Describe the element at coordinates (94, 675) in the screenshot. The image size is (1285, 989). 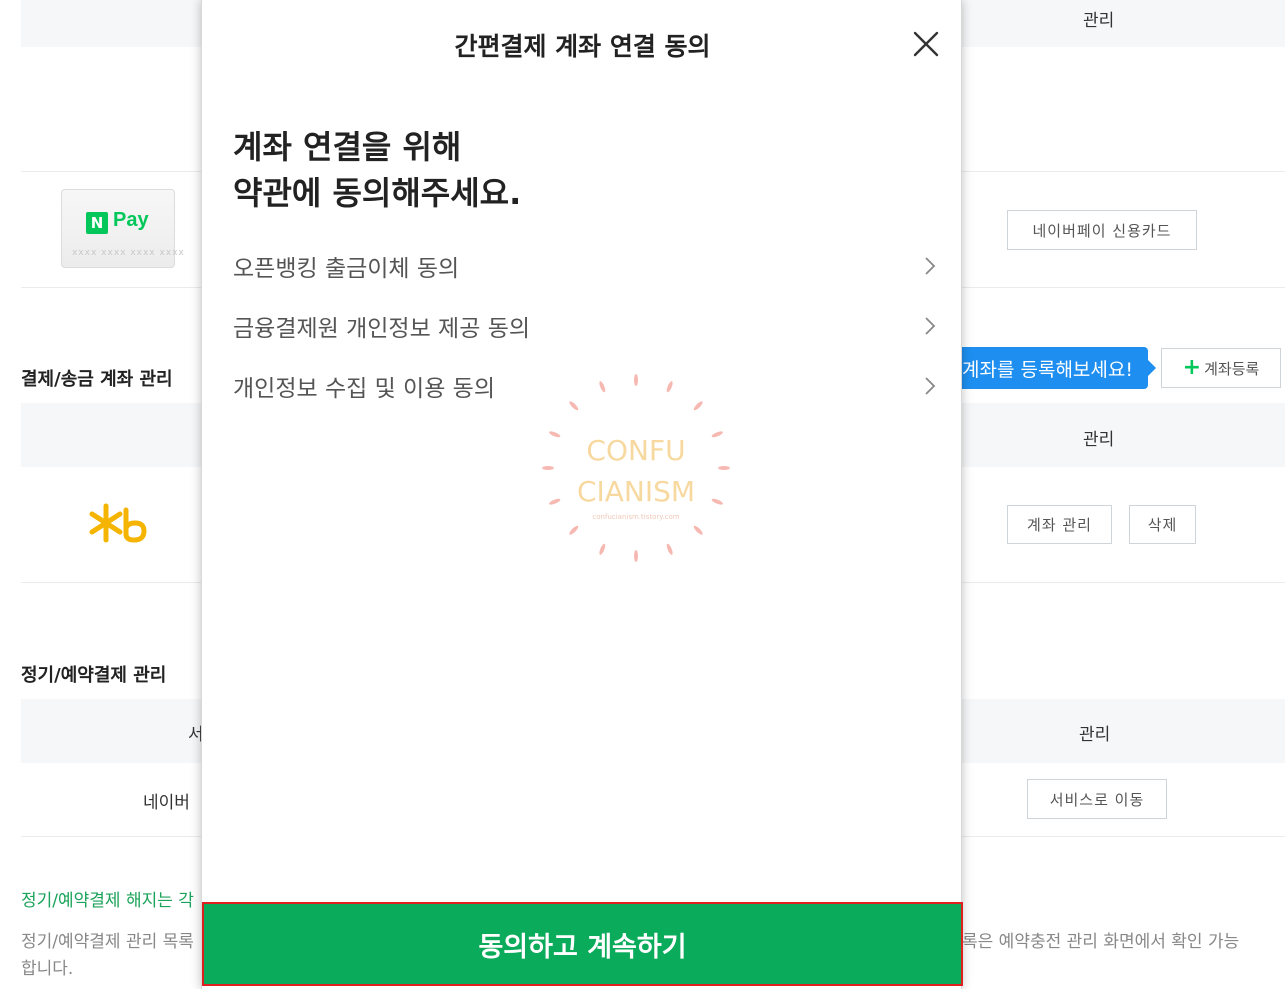
I see `recurring-section-title: 정기/예약결제 관리` at that location.